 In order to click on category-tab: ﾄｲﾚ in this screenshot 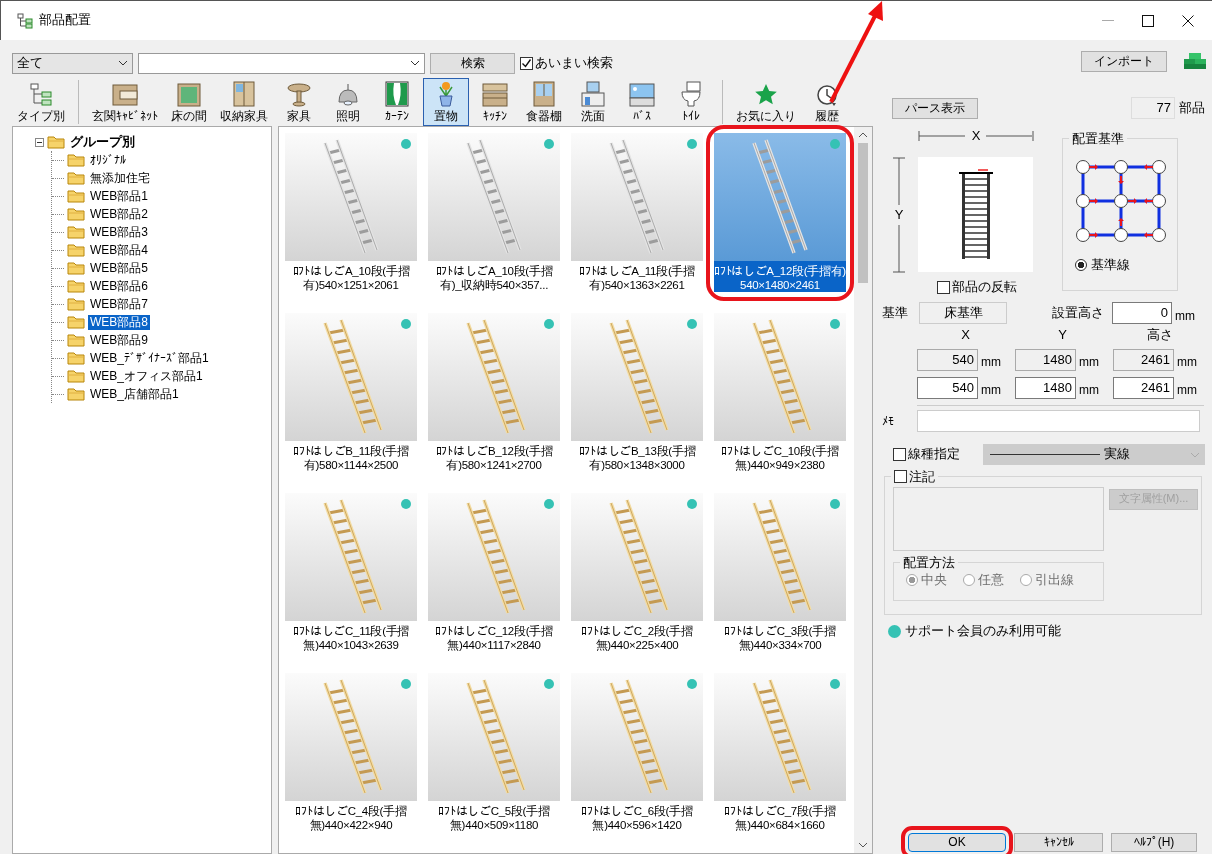, I will do `click(691, 102)`.